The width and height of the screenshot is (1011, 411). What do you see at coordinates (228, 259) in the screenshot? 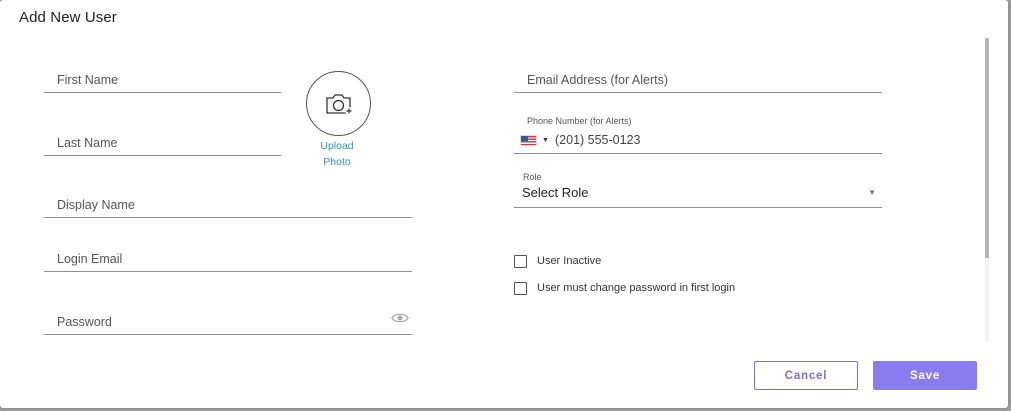
I see `login-email-input: Login Email` at bounding box center [228, 259].